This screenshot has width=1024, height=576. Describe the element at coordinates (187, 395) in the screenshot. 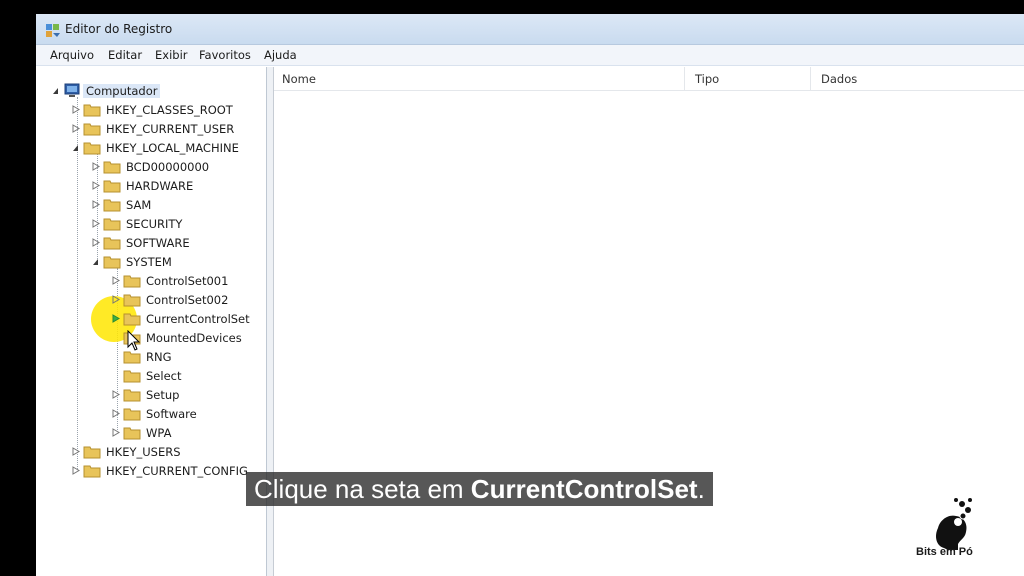

I see `tree-node-setup: Setup` at that location.